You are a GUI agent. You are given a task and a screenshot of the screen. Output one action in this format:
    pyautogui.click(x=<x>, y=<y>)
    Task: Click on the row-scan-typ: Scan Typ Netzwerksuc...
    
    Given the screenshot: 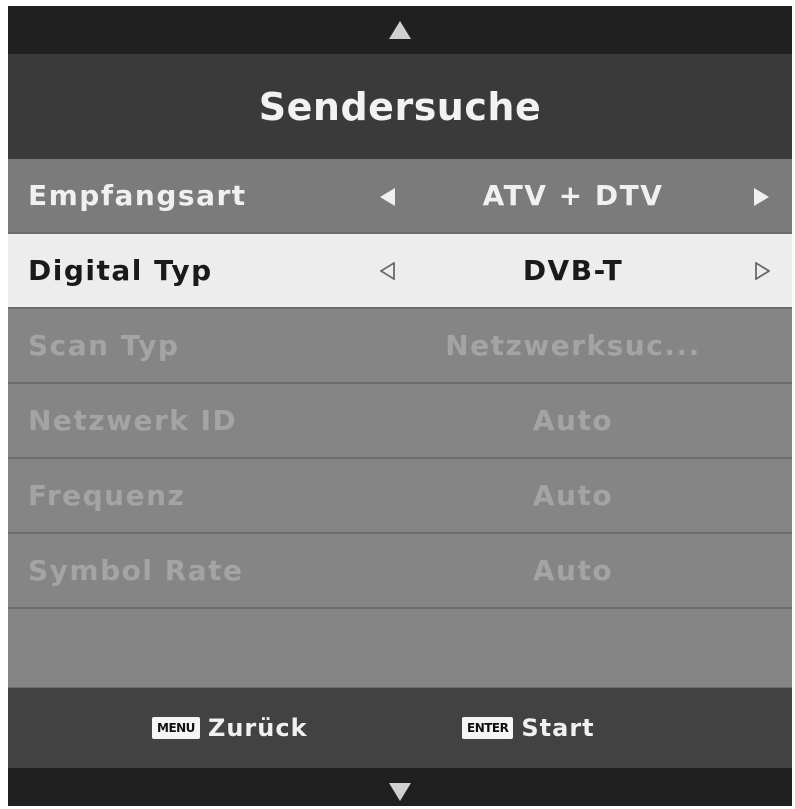 What is the action you would take?
    pyautogui.click(x=400, y=346)
    